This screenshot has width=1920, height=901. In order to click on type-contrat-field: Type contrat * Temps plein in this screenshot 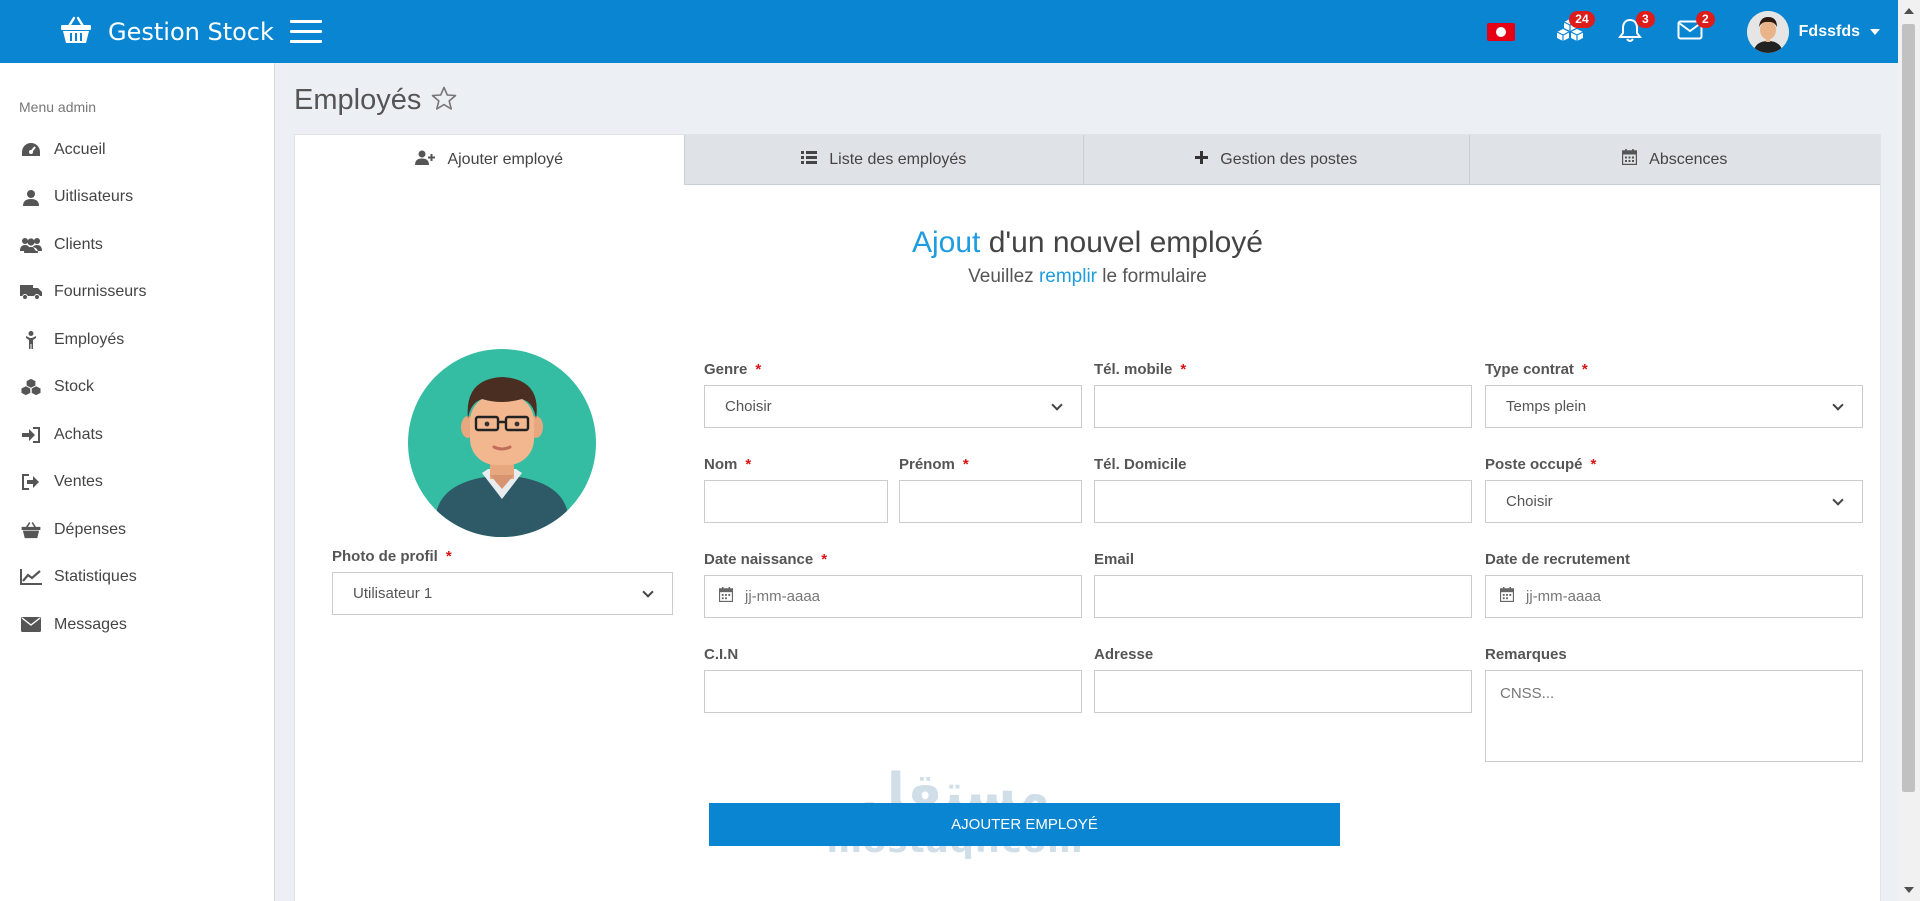, I will do `click(1674, 394)`.